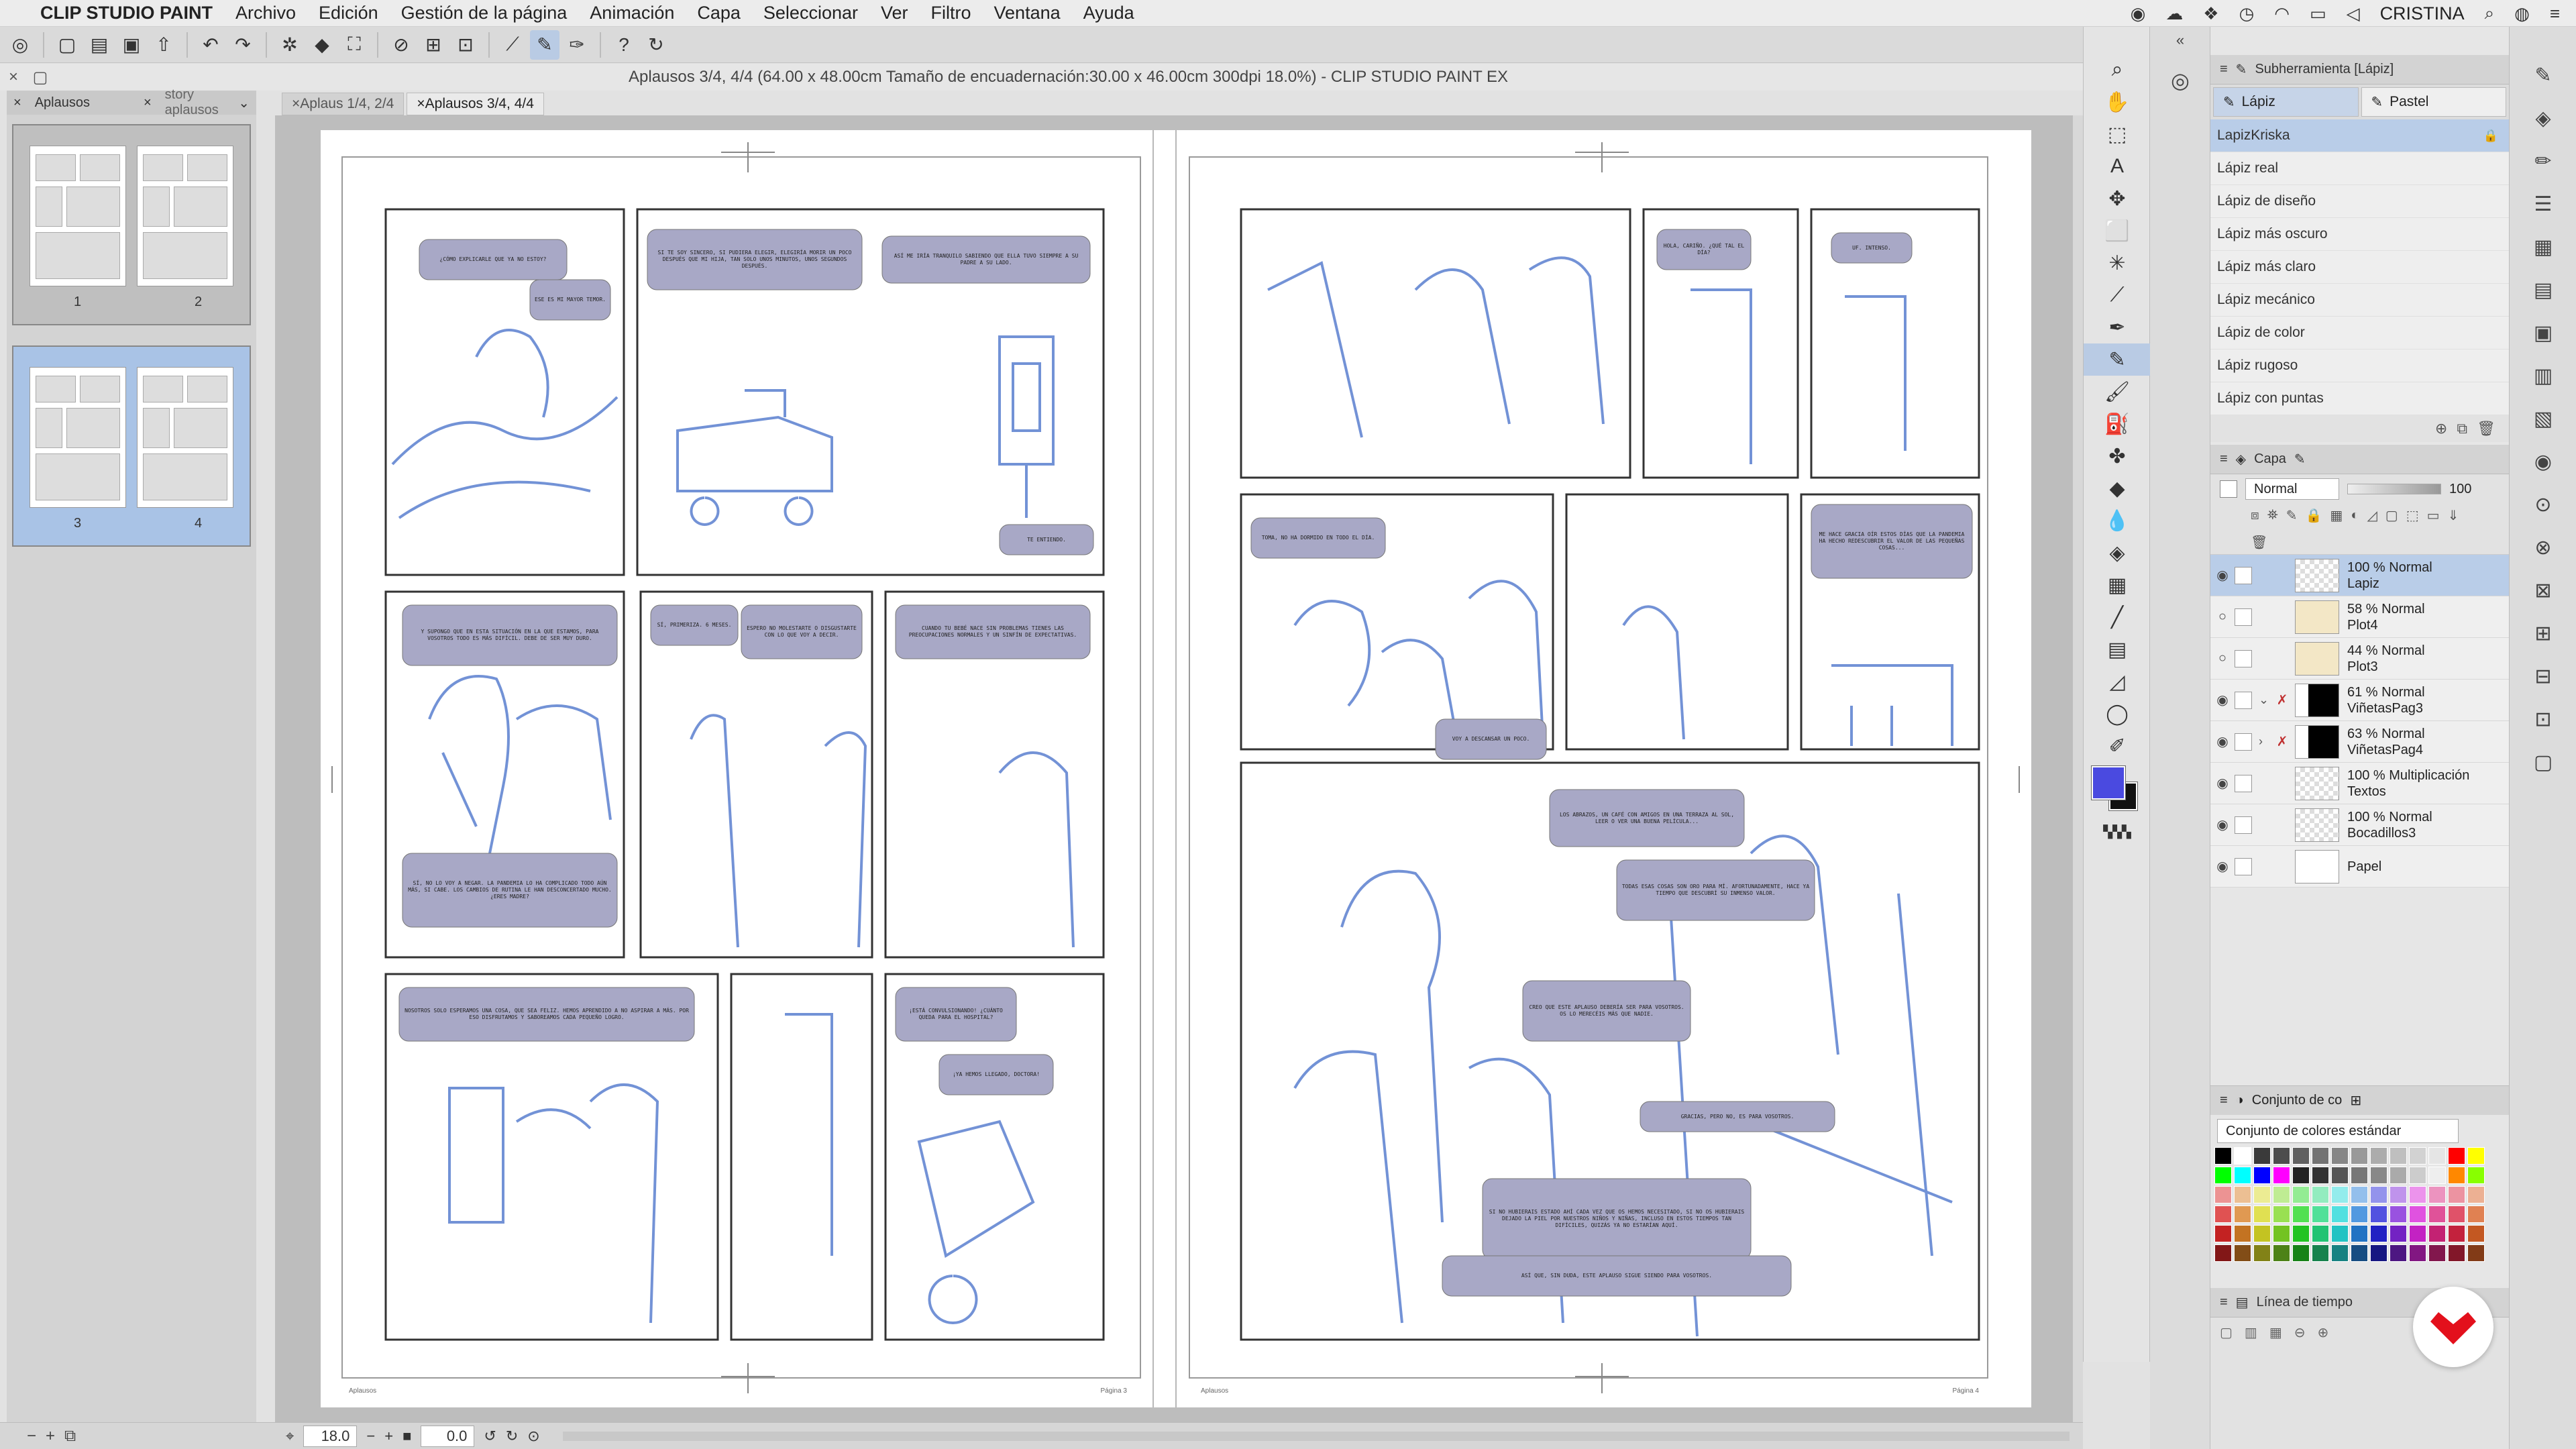 Image resolution: width=2576 pixels, height=1449 pixels. Describe the element at coordinates (2543, 375) in the screenshot. I see `approximate-color-icon: ▥` at that location.